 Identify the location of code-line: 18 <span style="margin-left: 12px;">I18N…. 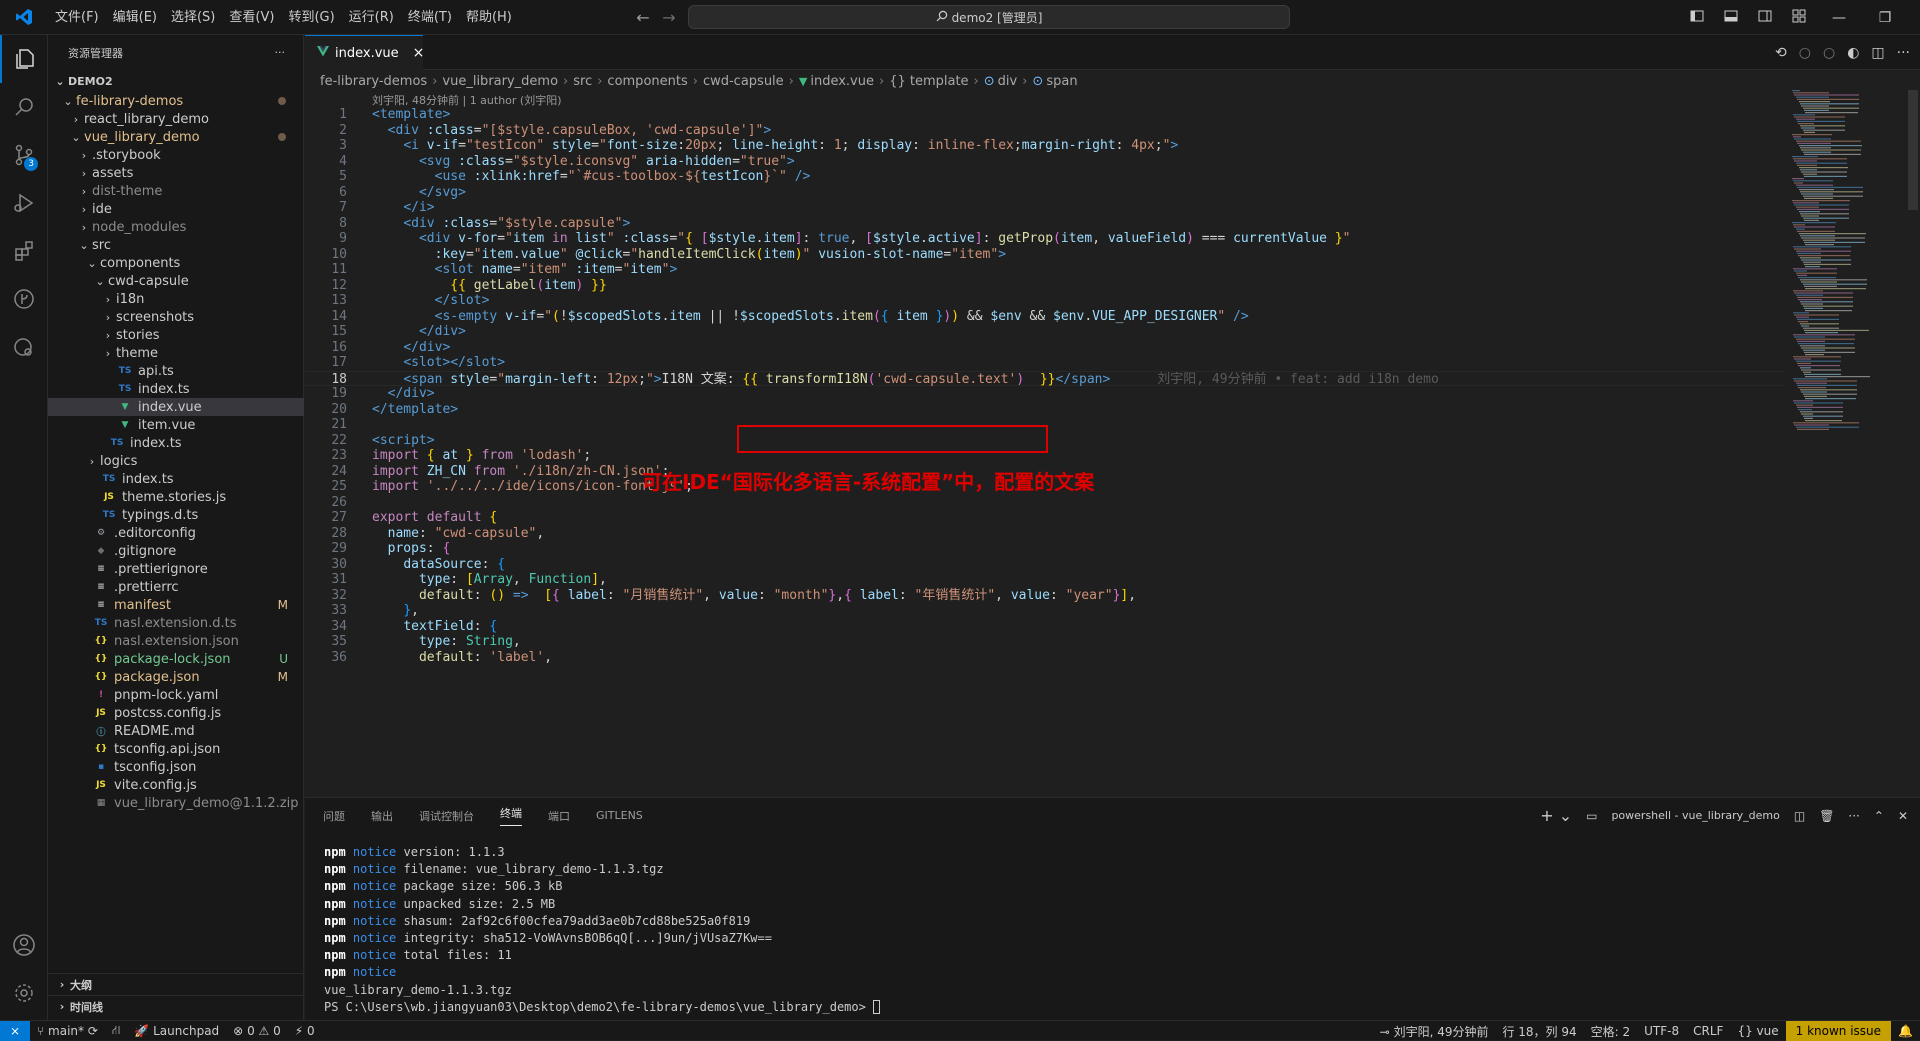
(1045, 378).